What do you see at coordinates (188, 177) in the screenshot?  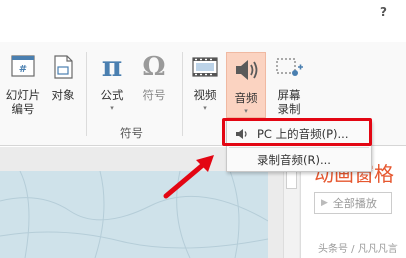 I see `annotation-arrow-icon` at bounding box center [188, 177].